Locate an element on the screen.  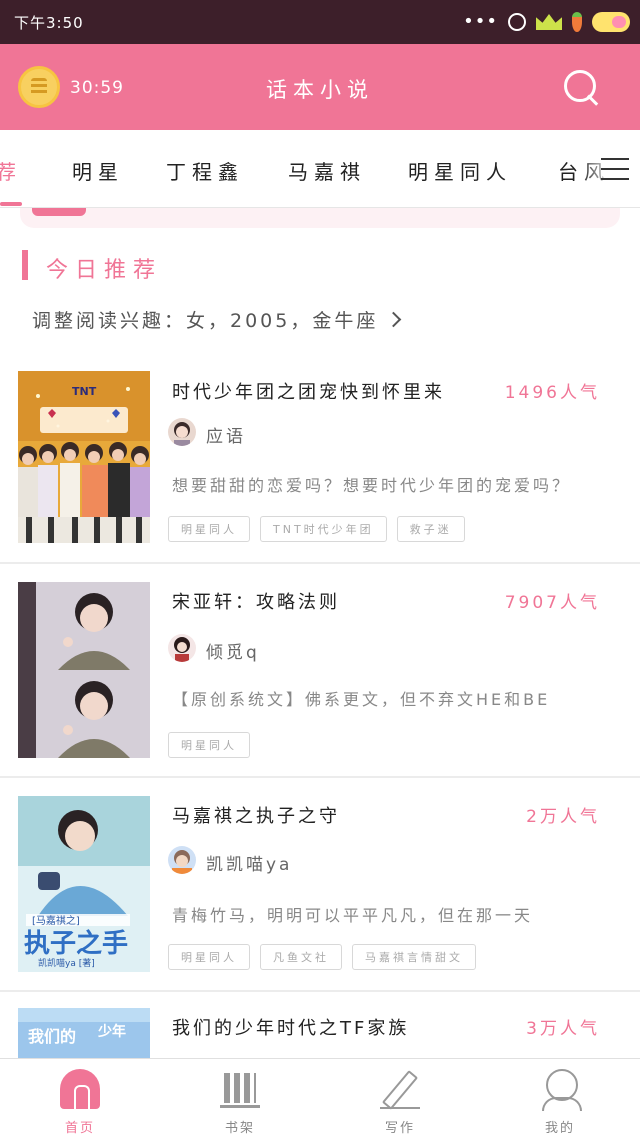
book-tags: 明星同人 is located at coordinates (209, 745).